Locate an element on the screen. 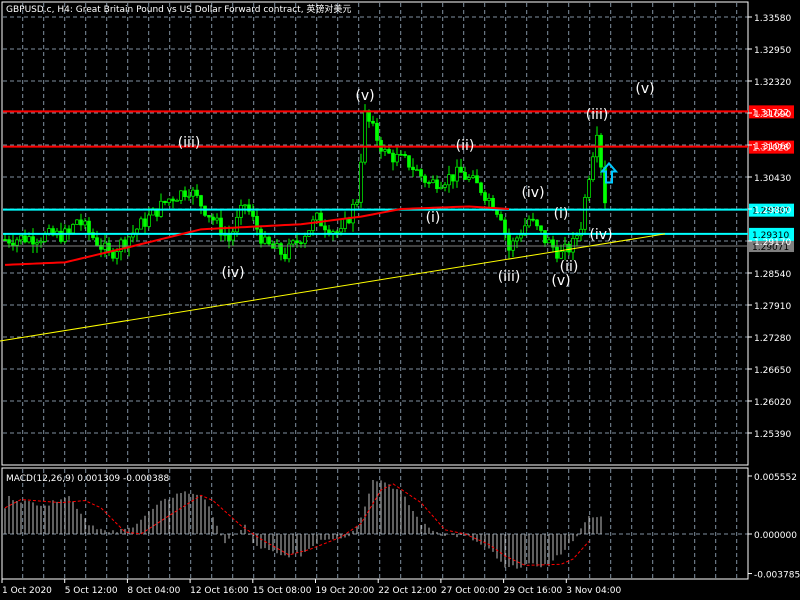 This screenshot has height=600, width=800. price-tick-label: 1.26020 is located at coordinates (772, 403).